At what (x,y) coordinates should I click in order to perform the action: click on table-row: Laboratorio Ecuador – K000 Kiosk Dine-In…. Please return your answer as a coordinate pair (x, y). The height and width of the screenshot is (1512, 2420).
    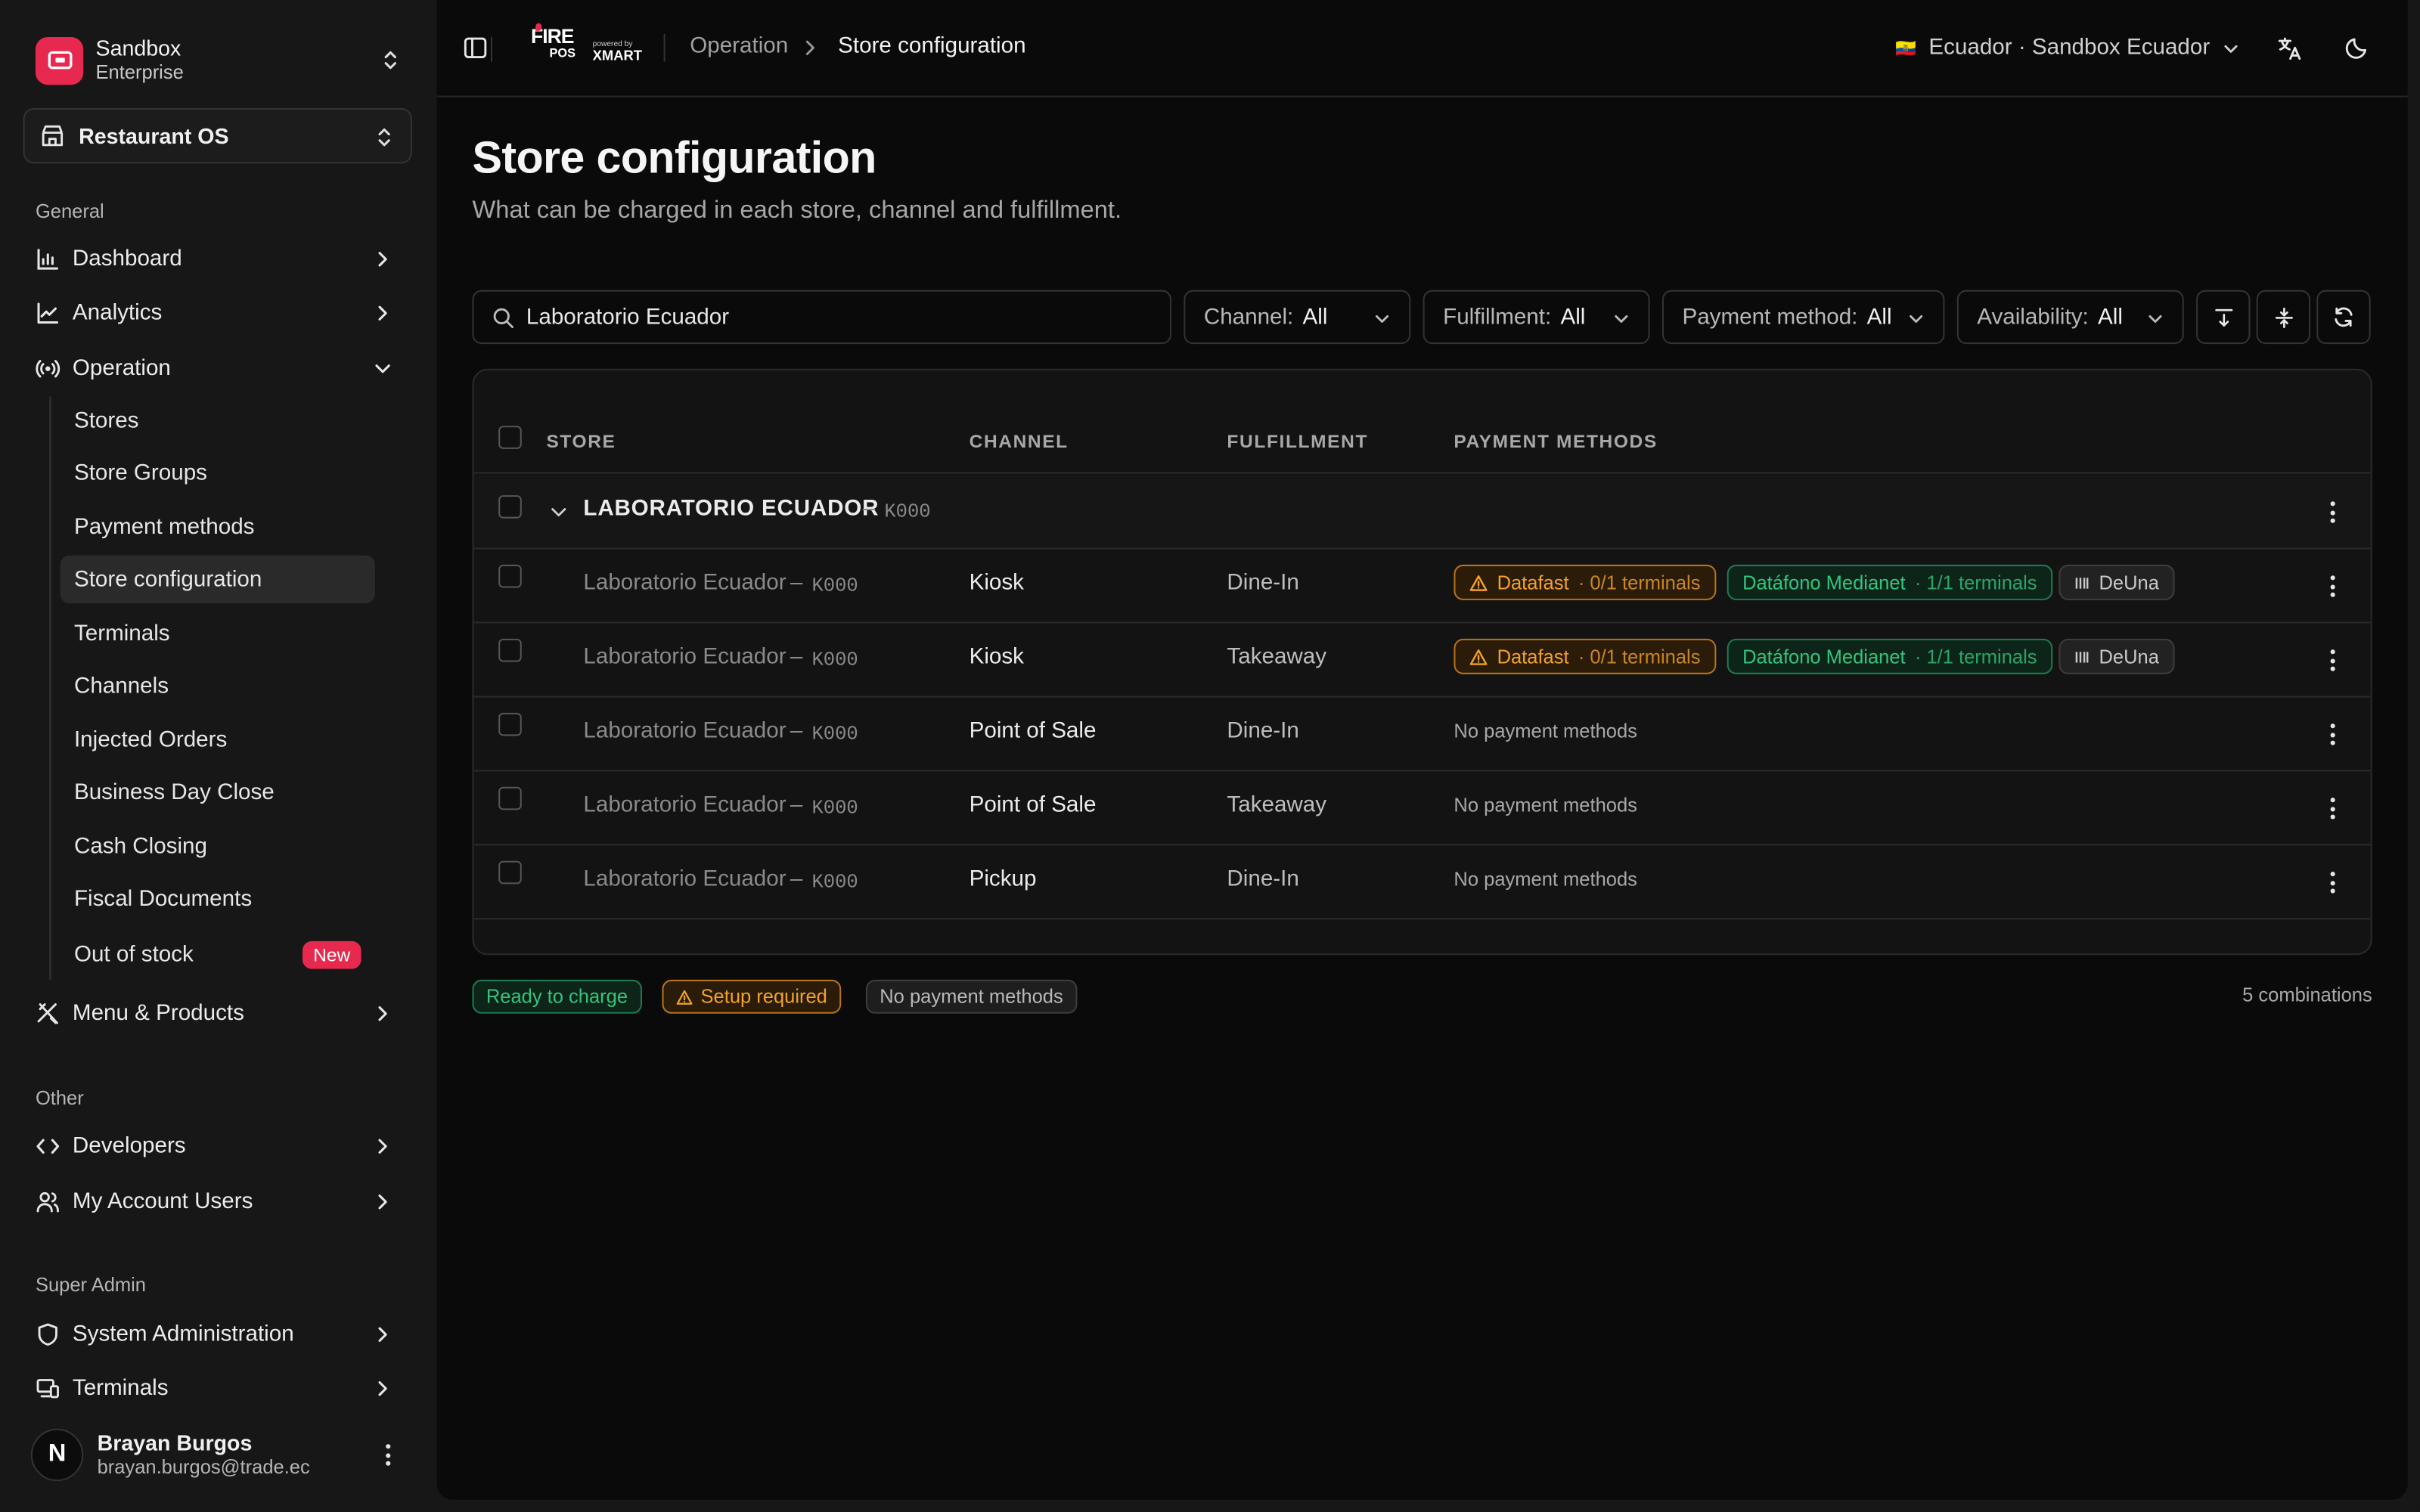
    Looking at the image, I should click on (1422, 587).